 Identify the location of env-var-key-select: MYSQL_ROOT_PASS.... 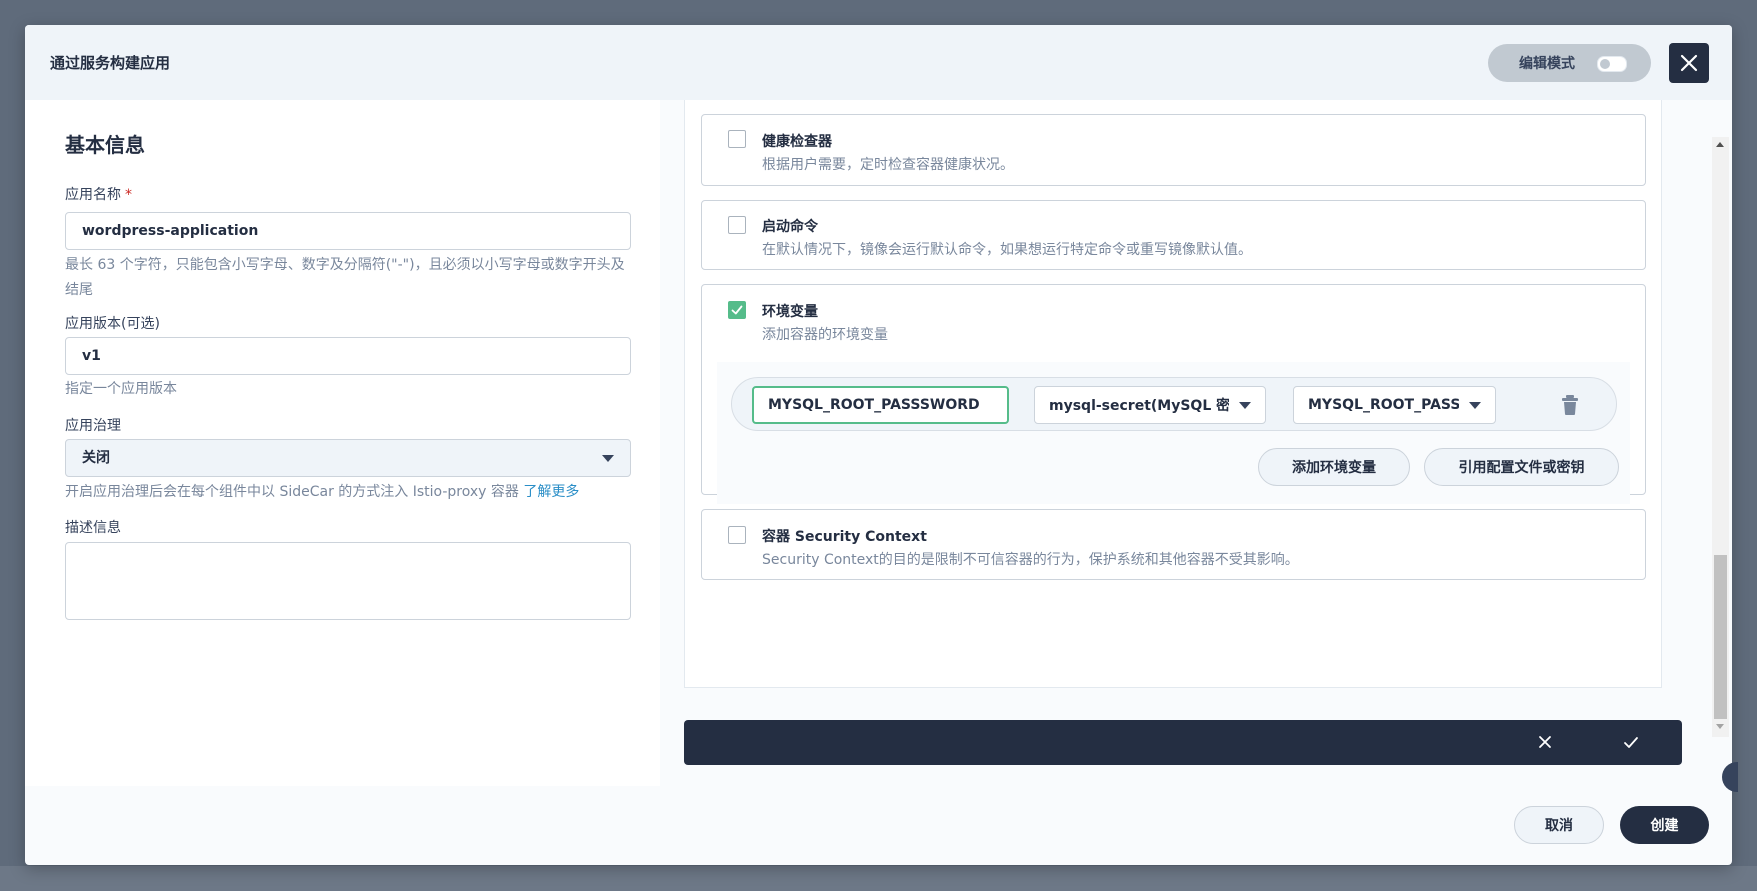
(1394, 405).